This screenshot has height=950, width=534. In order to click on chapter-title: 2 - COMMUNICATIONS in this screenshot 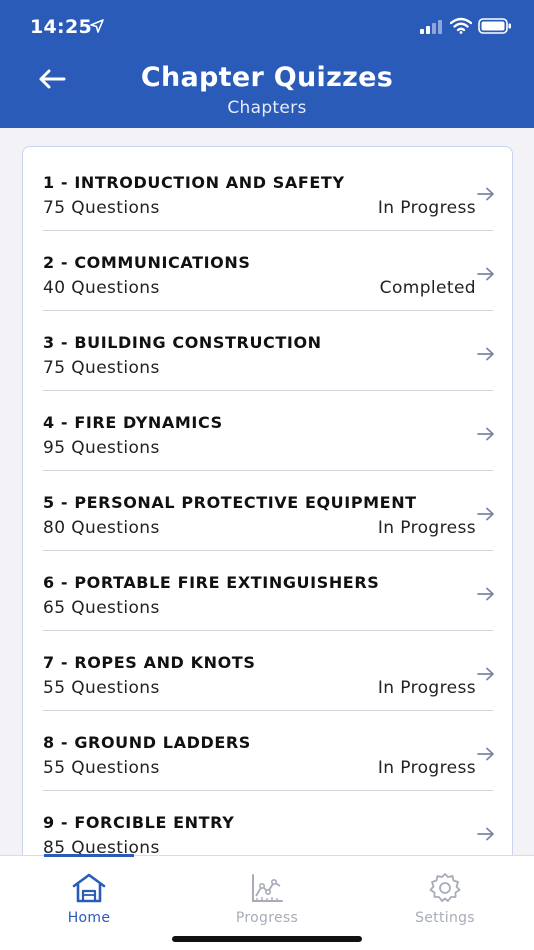, I will do `click(147, 262)`.